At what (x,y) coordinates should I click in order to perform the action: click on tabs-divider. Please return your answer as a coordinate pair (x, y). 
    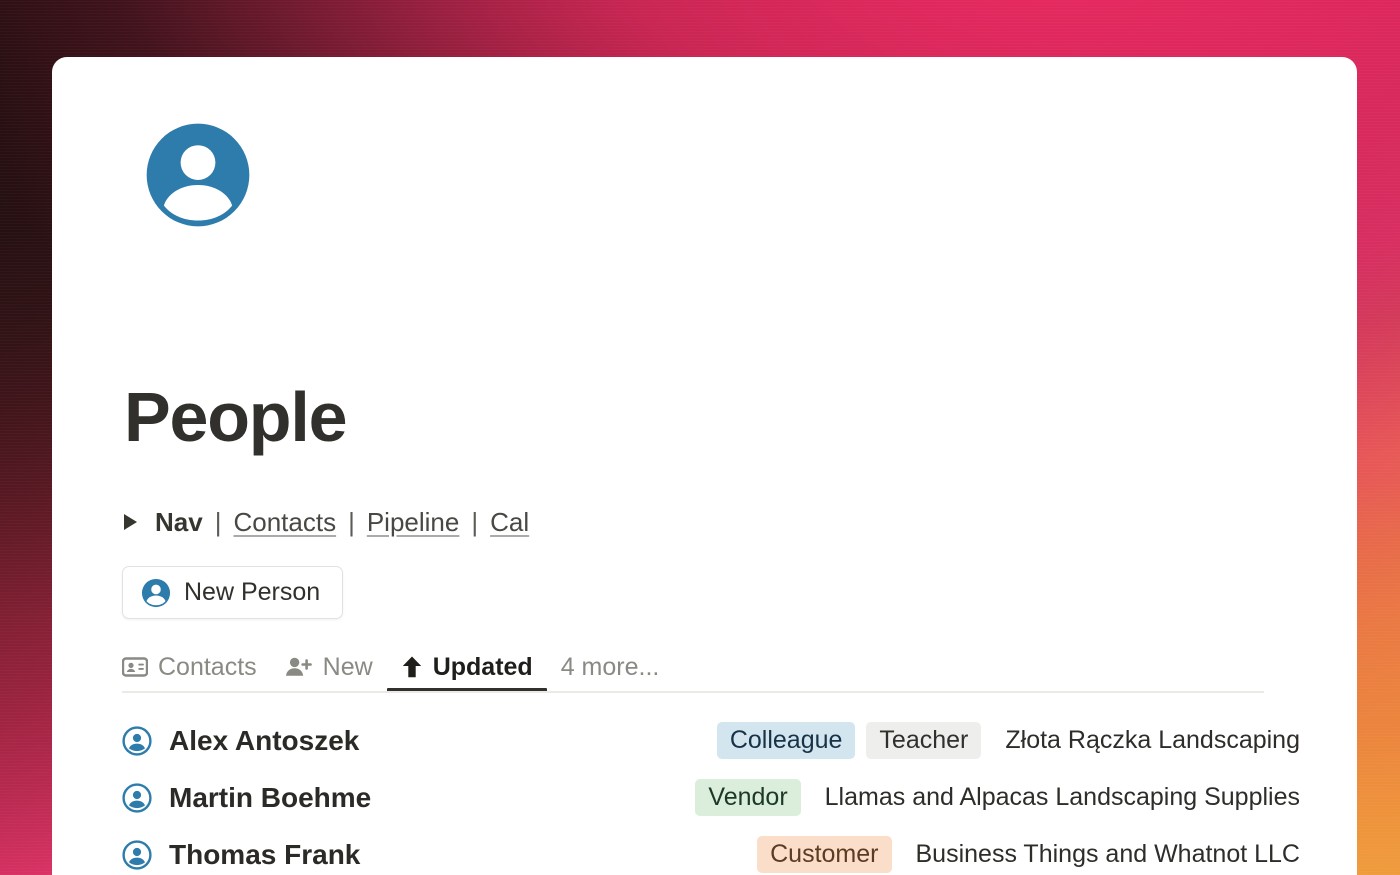
    Looking at the image, I should click on (693, 692).